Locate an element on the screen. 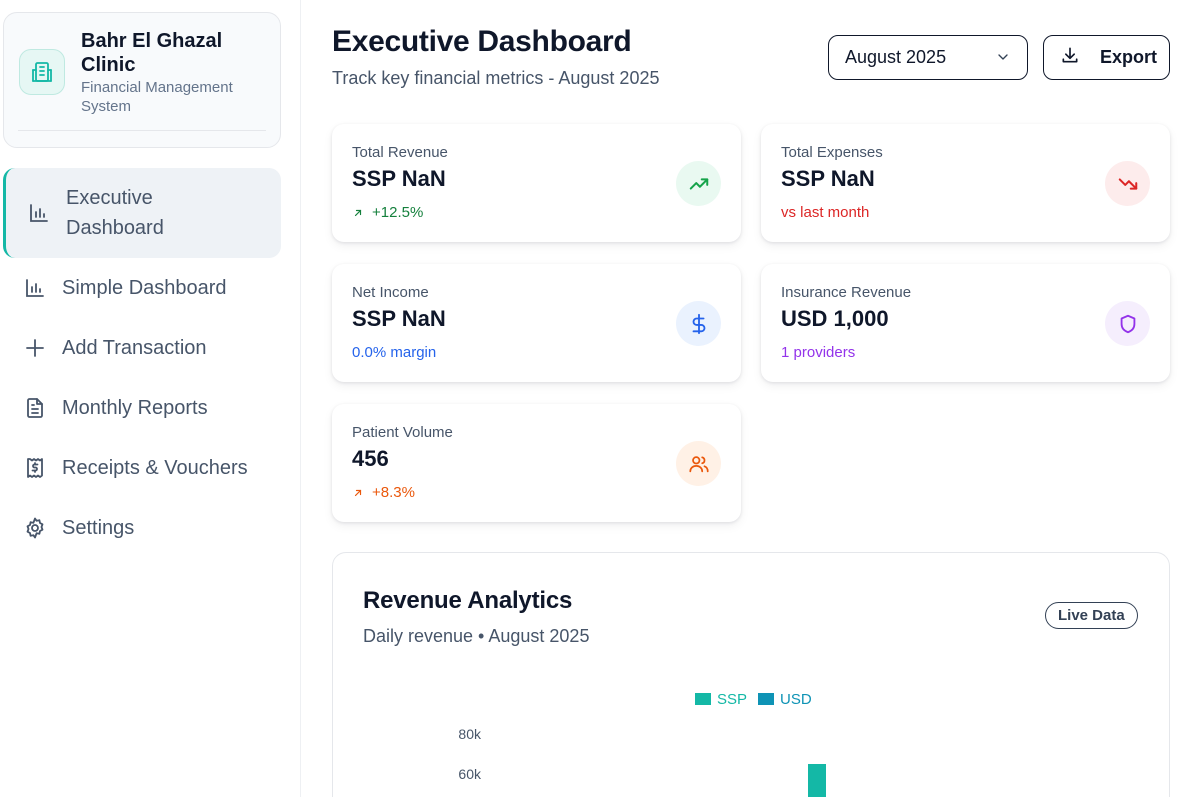  card-note-text: +8.3% is located at coordinates (393, 492).